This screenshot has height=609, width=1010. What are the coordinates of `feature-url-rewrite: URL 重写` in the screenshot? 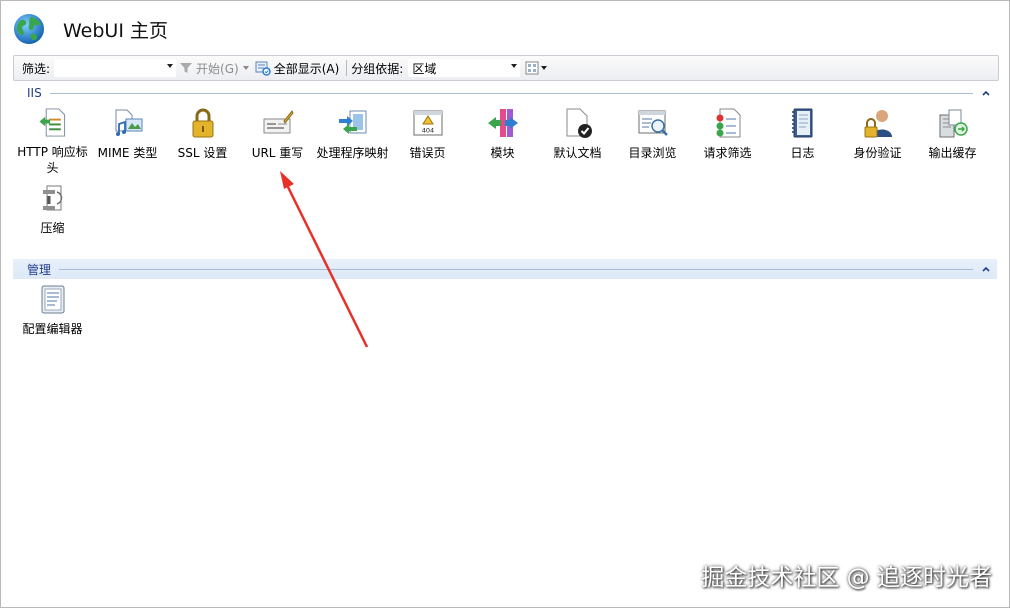 It's located at (277, 138).